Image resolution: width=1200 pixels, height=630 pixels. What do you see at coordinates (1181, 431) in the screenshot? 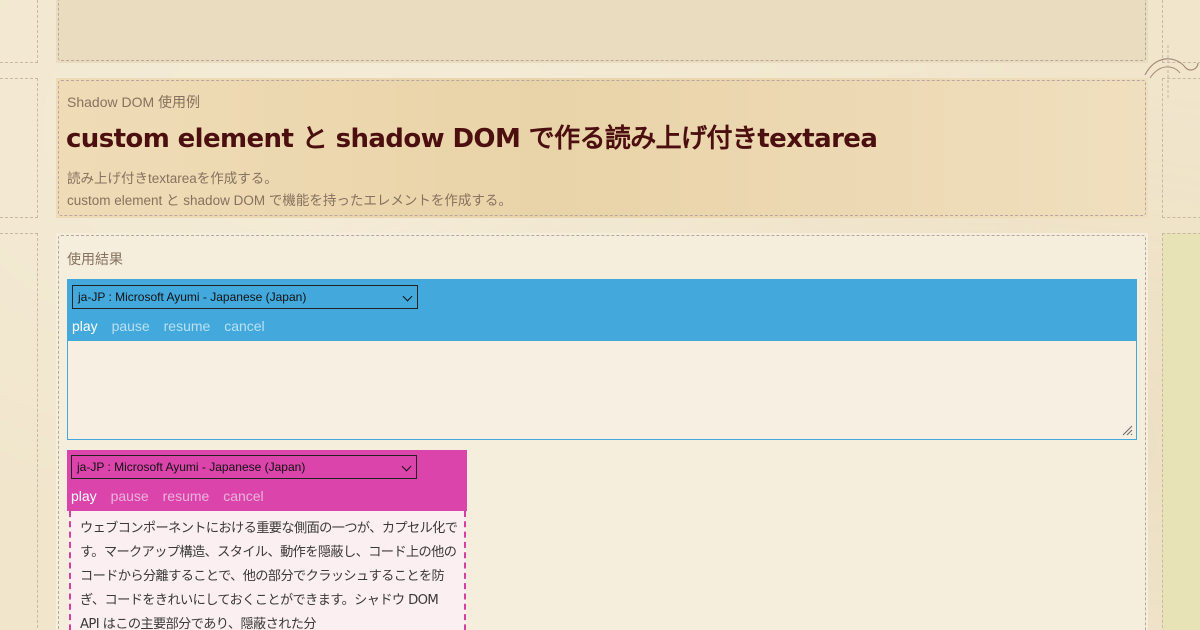
I see `right-column-bottom` at bounding box center [1181, 431].